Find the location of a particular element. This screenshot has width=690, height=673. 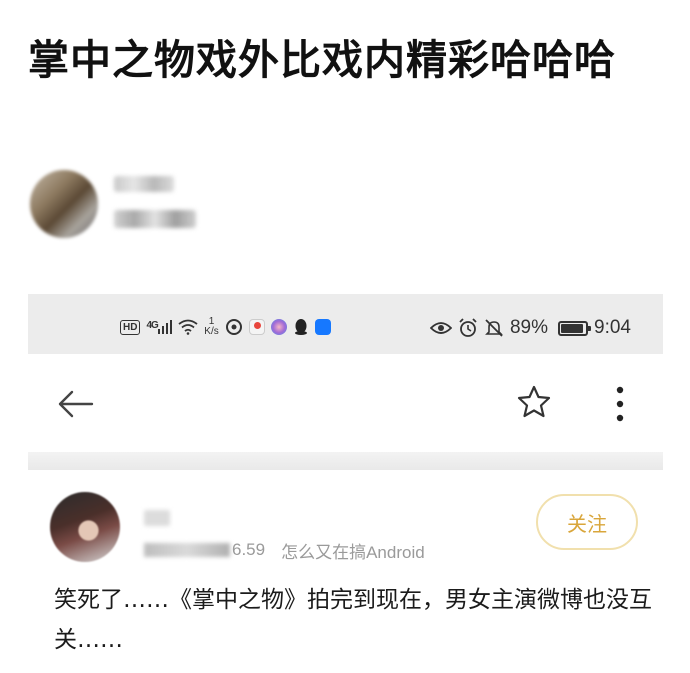

back-arrow-icon is located at coordinates (76, 404).